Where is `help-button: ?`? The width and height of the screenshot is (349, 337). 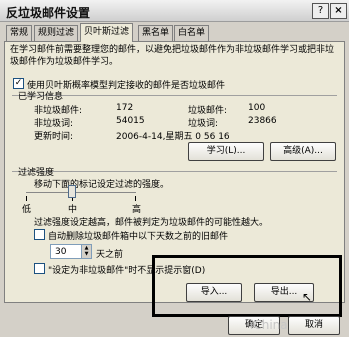
help-button: ? is located at coordinates (320, 11).